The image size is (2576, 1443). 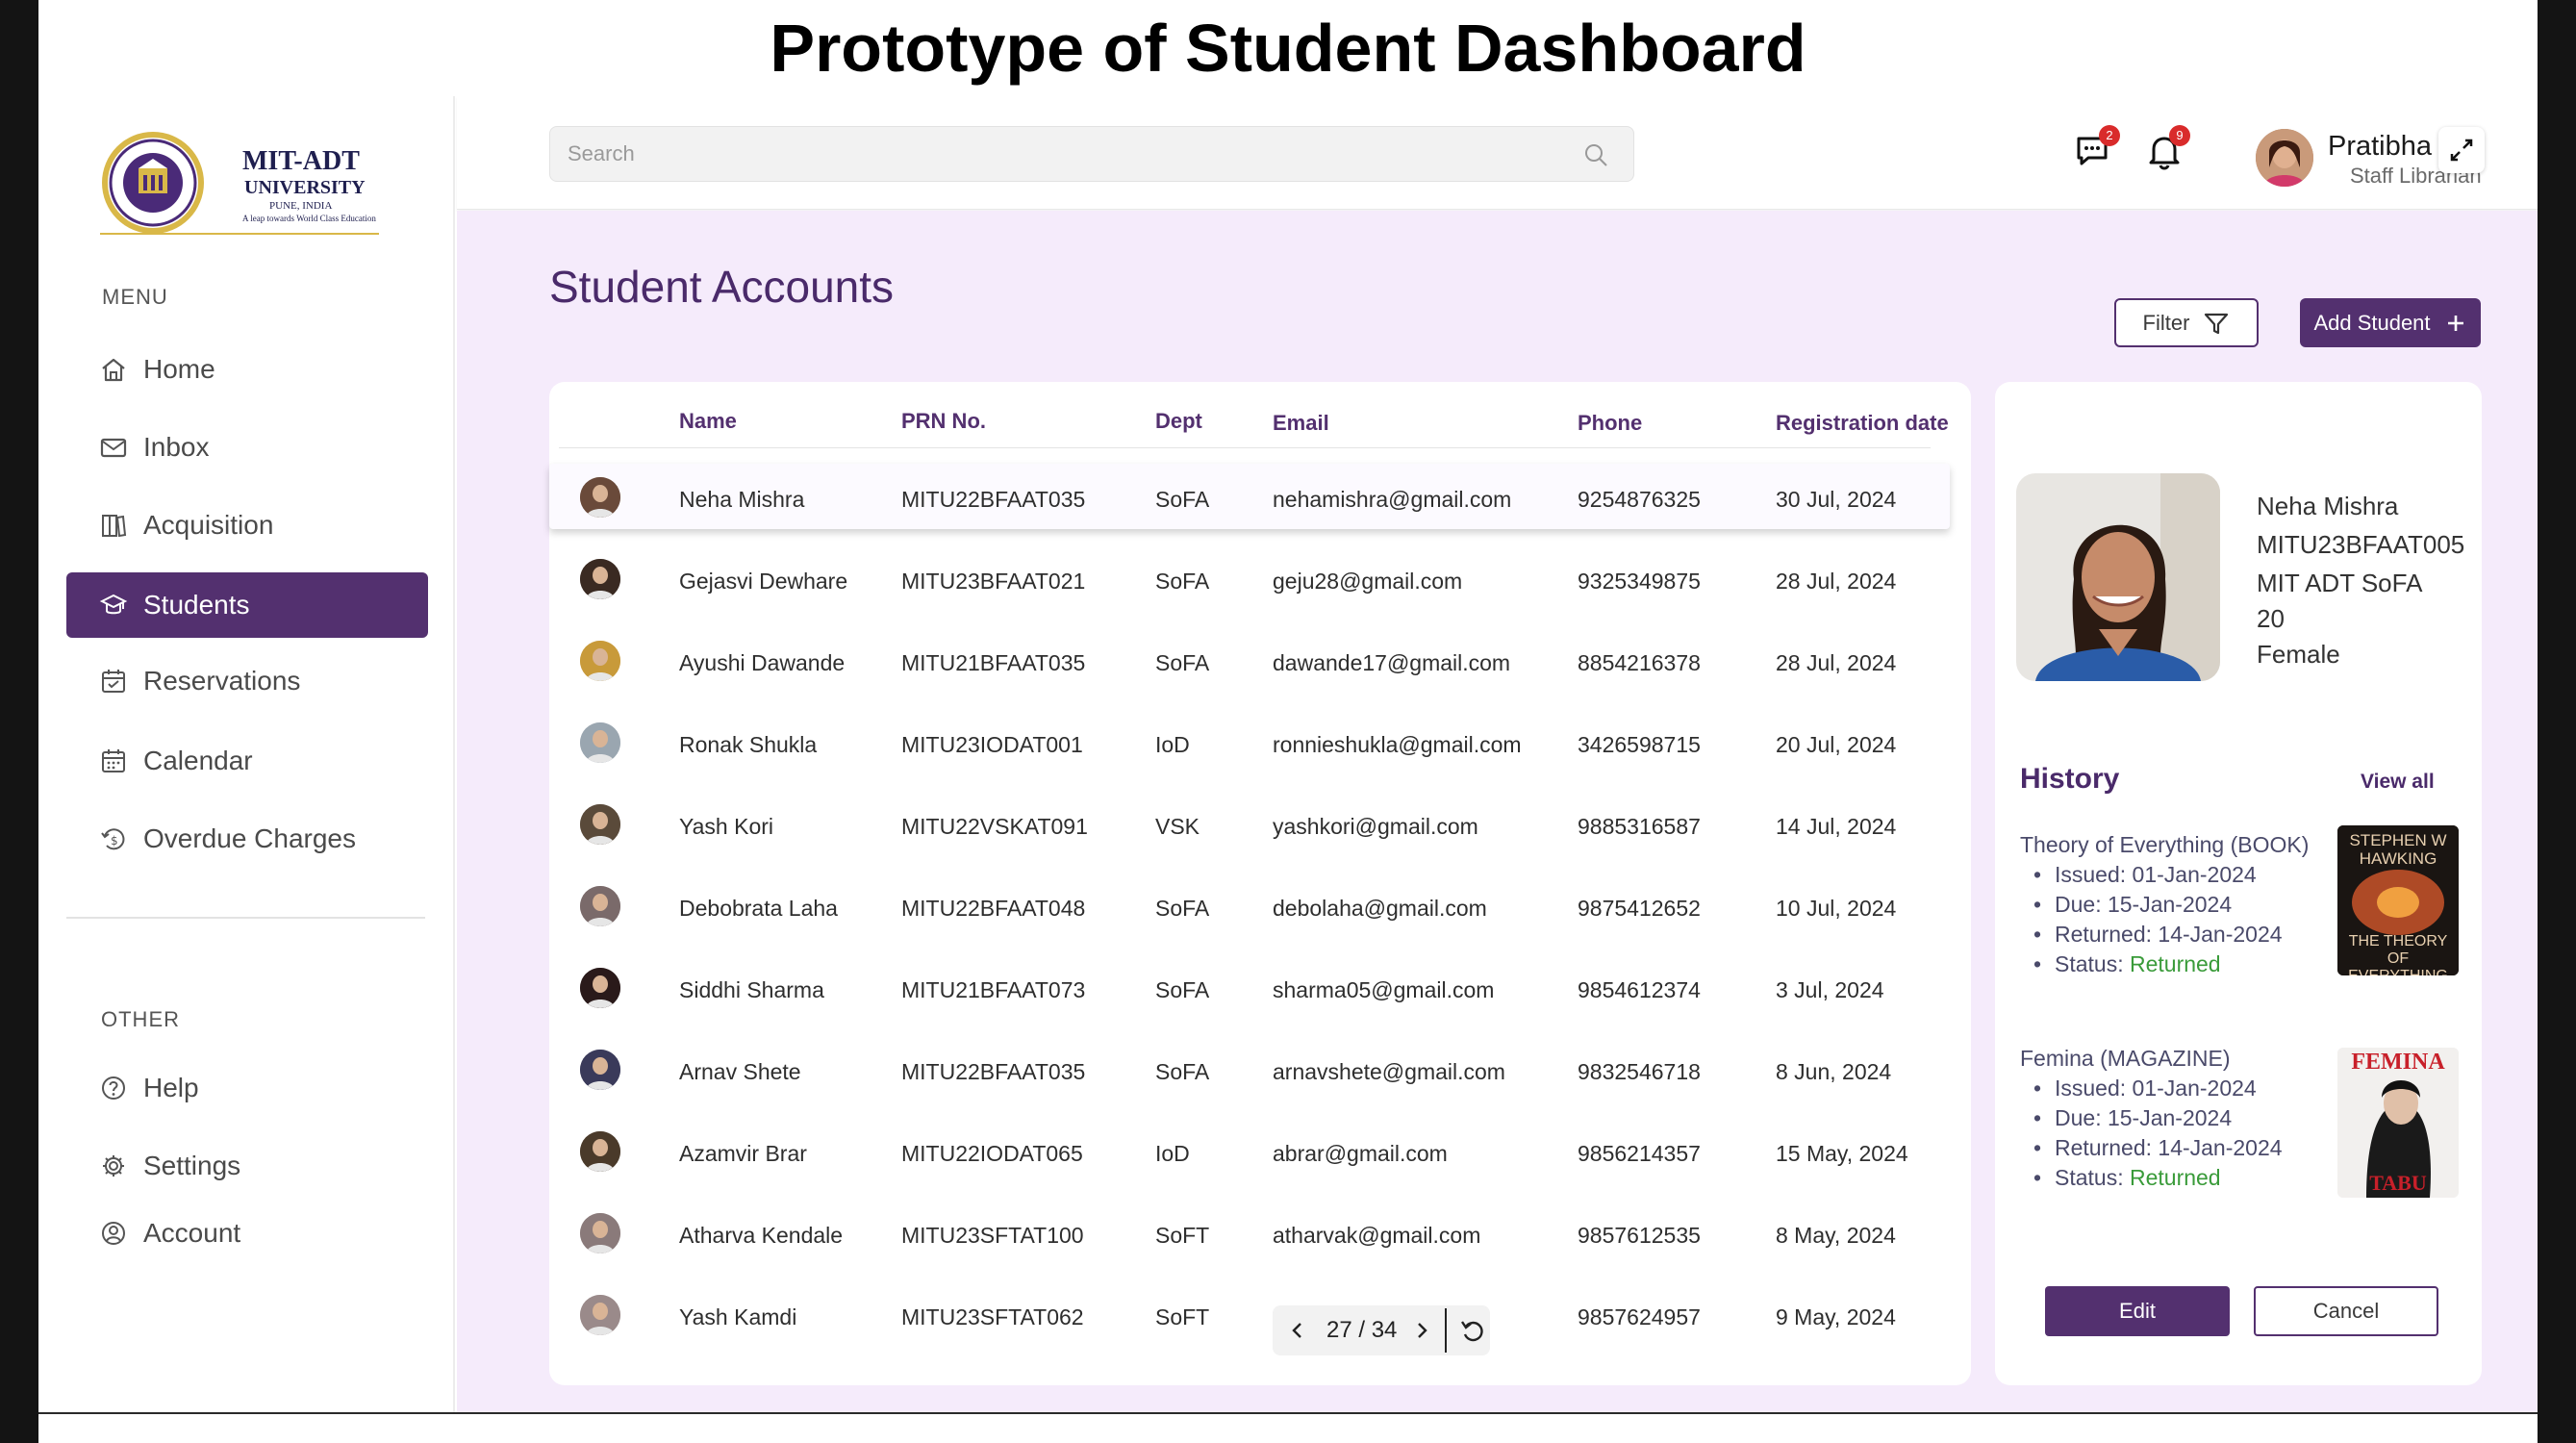 What do you see at coordinates (2372, 323) in the screenshot?
I see `add-student-label: Add Student` at bounding box center [2372, 323].